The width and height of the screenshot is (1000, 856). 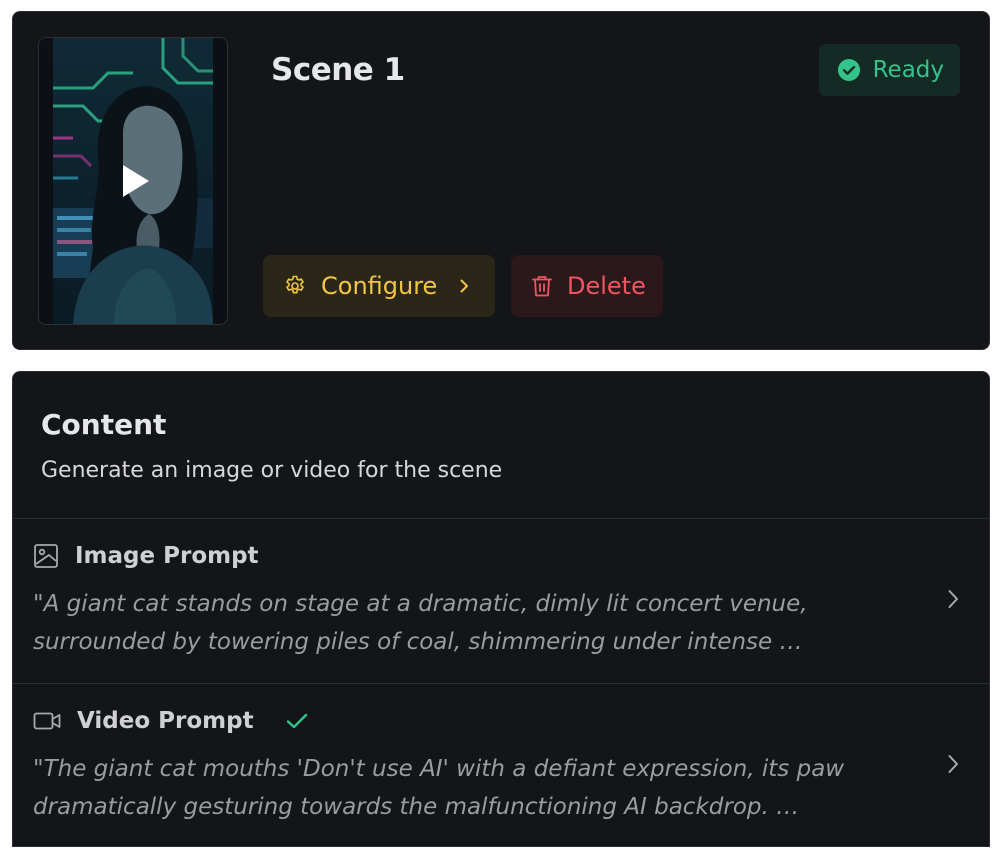 What do you see at coordinates (848, 70) in the screenshot?
I see `check-circle-icon` at bounding box center [848, 70].